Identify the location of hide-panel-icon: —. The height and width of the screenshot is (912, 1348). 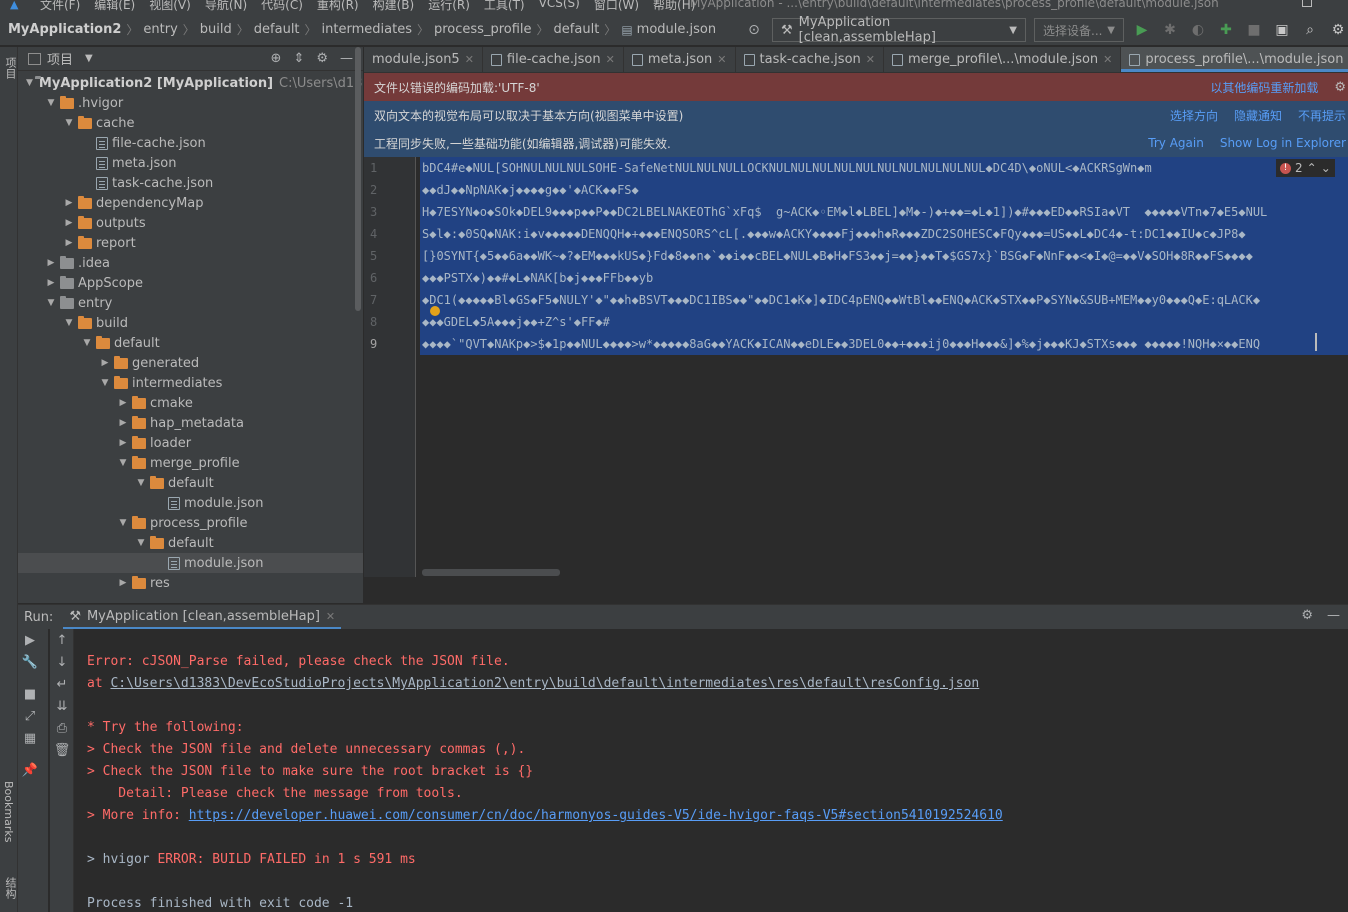
(1333, 615).